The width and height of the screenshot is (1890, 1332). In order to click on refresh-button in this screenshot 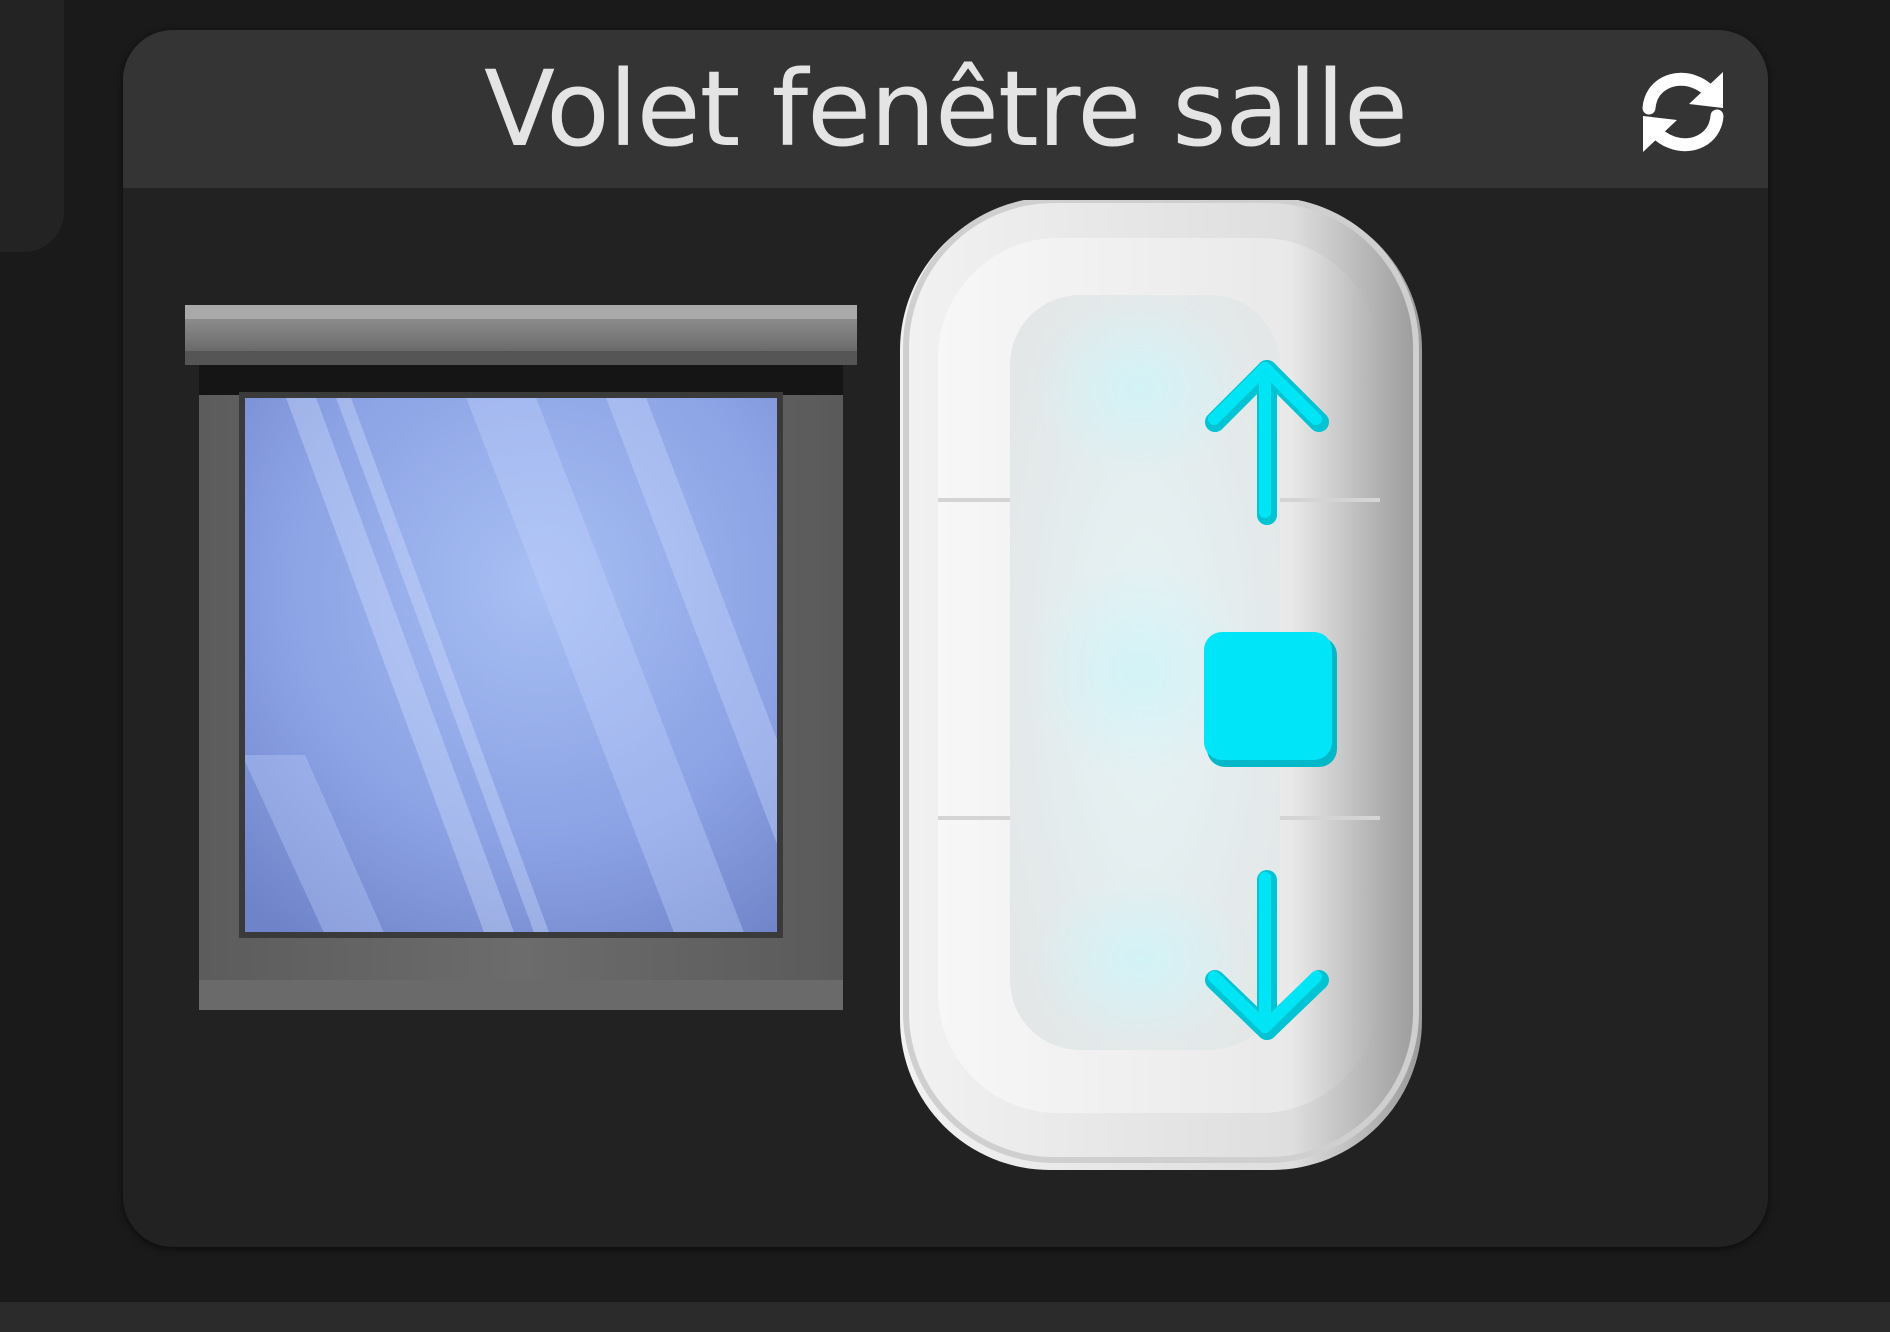, I will do `click(1683, 112)`.